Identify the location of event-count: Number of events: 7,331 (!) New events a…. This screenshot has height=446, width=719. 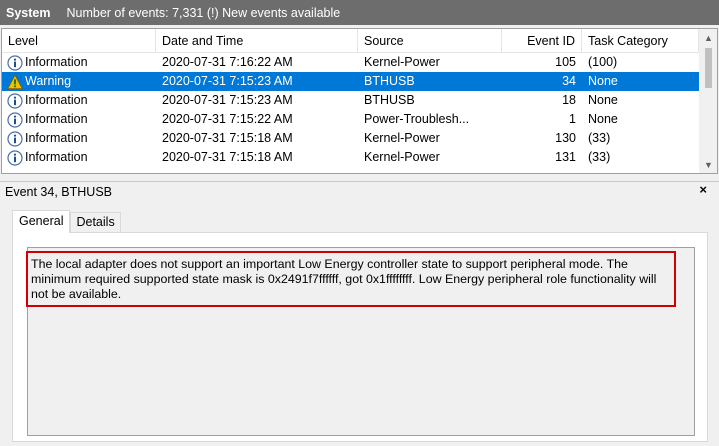
(203, 12).